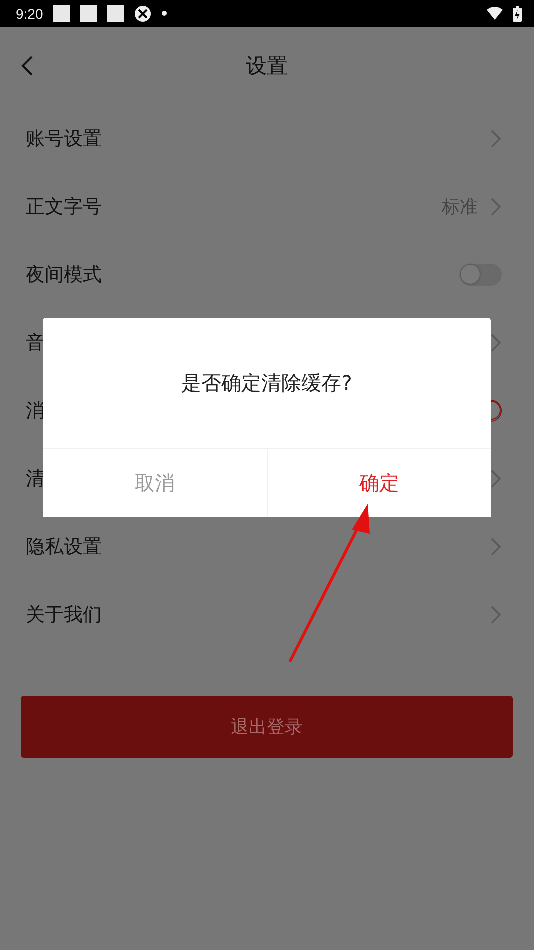  What do you see at coordinates (64, 615) in the screenshot?
I see `row-label: 关于我们` at bounding box center [64, 615].